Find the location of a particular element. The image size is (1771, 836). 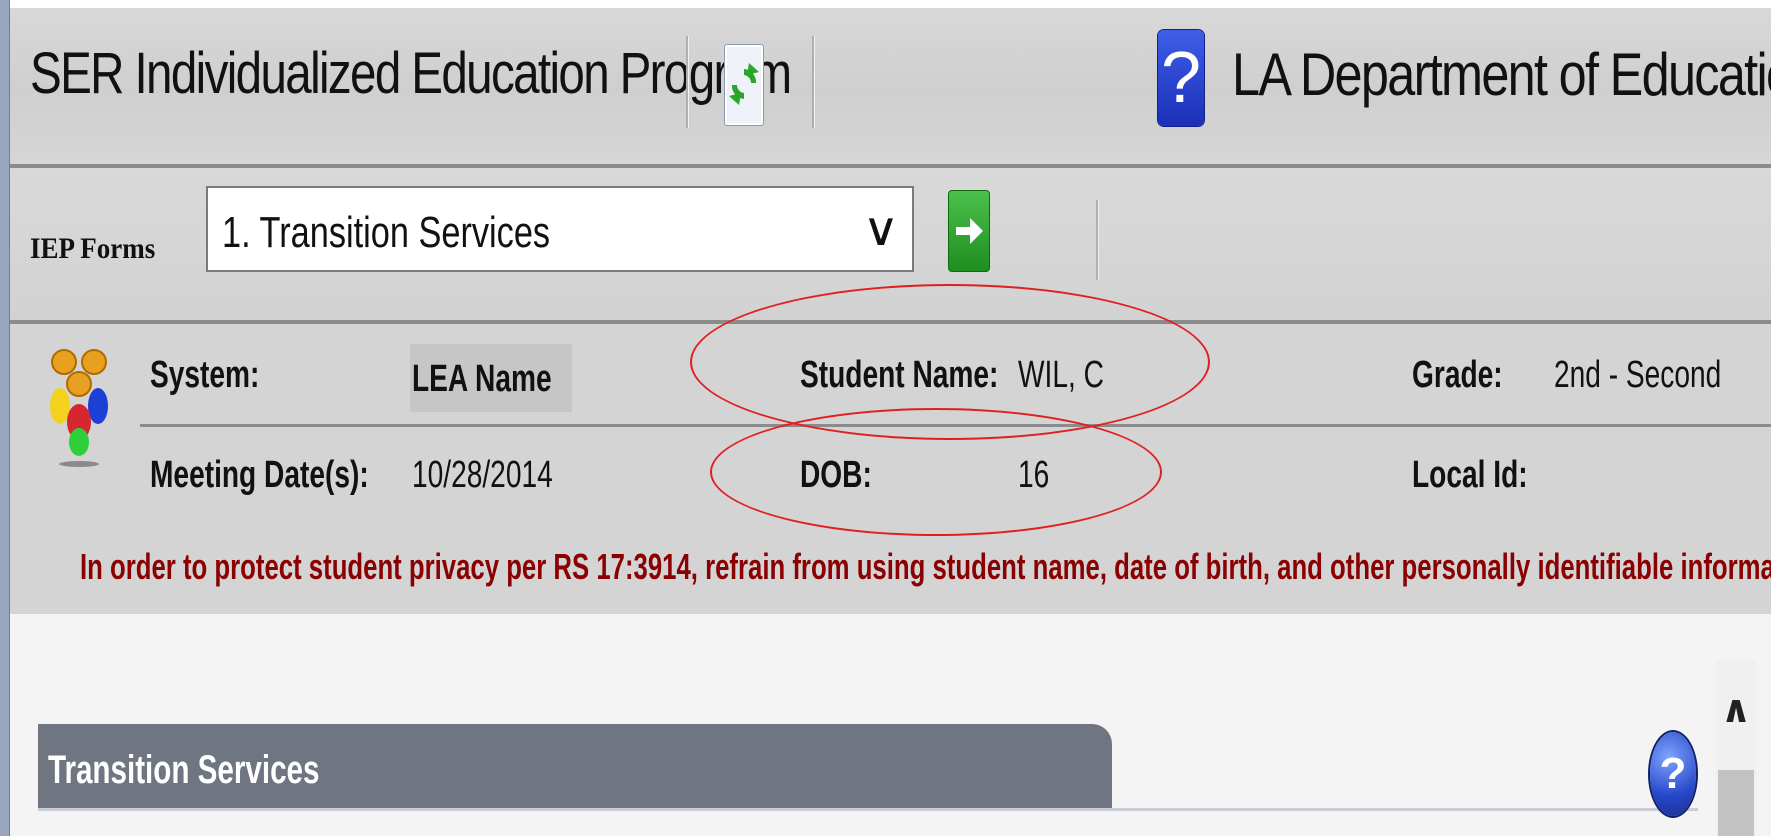

grade-label: Grade: is located at coordinates (1457, 375).